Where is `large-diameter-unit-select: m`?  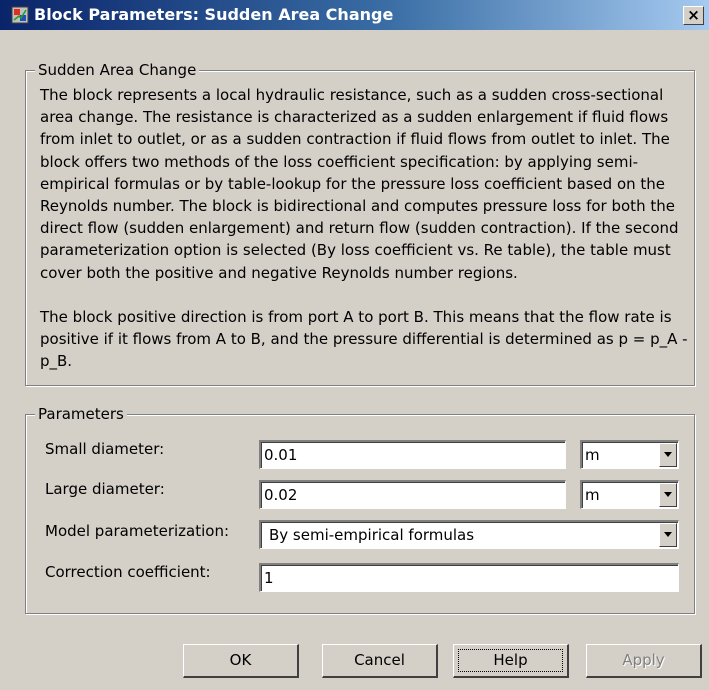
large-diameter-unit-select: m is located at coordinates (629, 494).